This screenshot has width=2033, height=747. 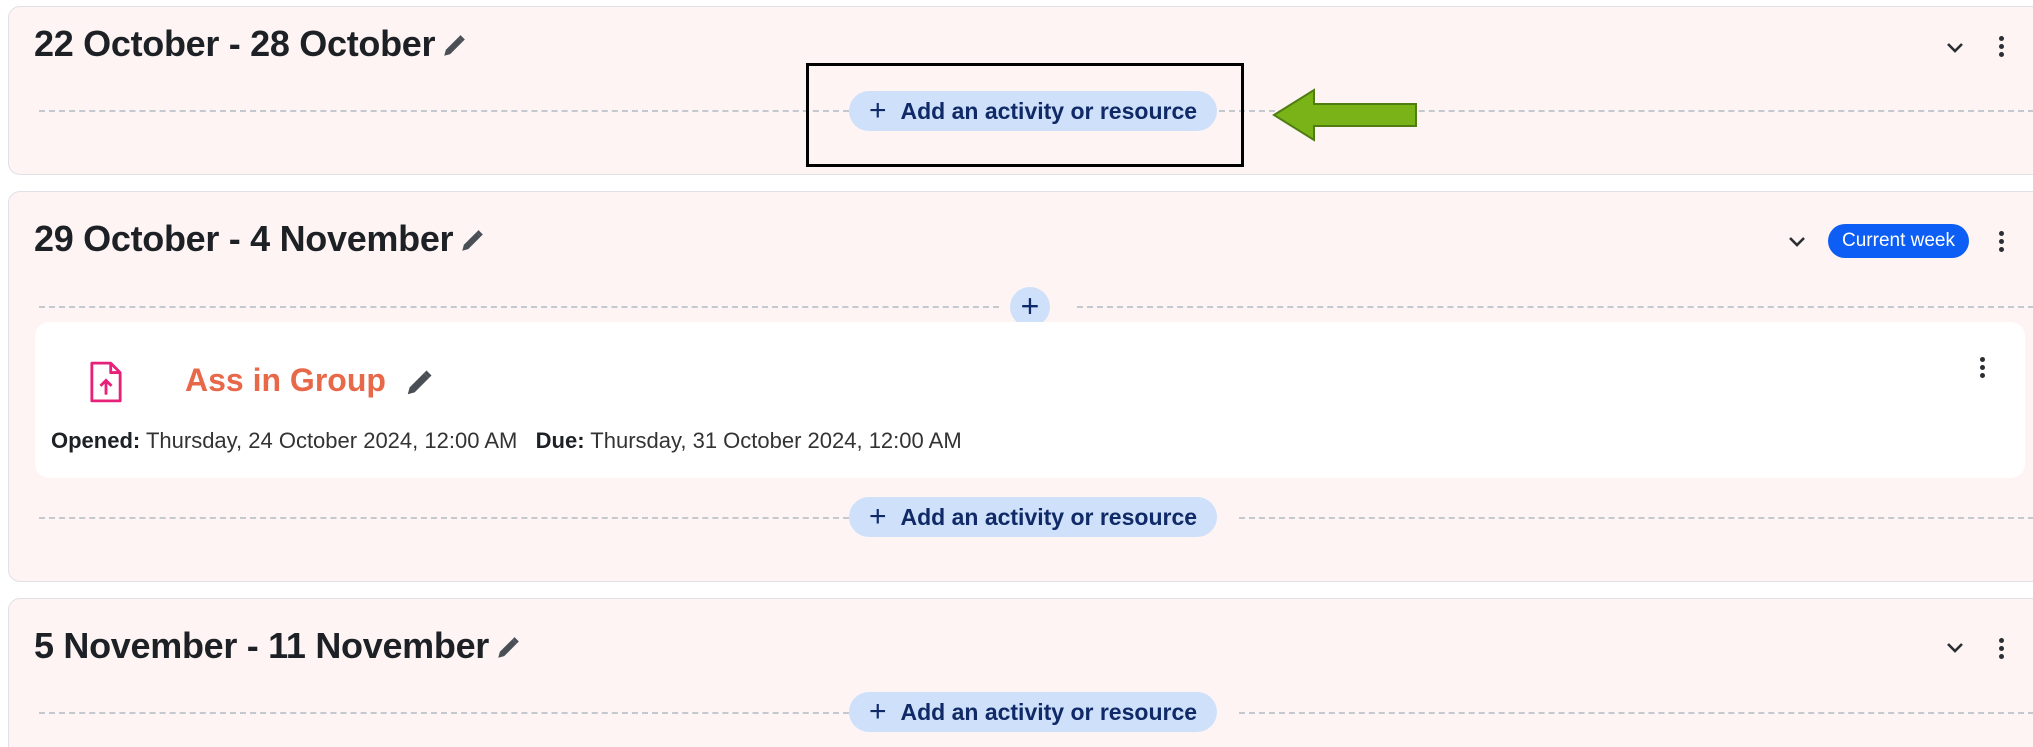 I want to click on assignment-upload-icon, so click(x=106, y=382).